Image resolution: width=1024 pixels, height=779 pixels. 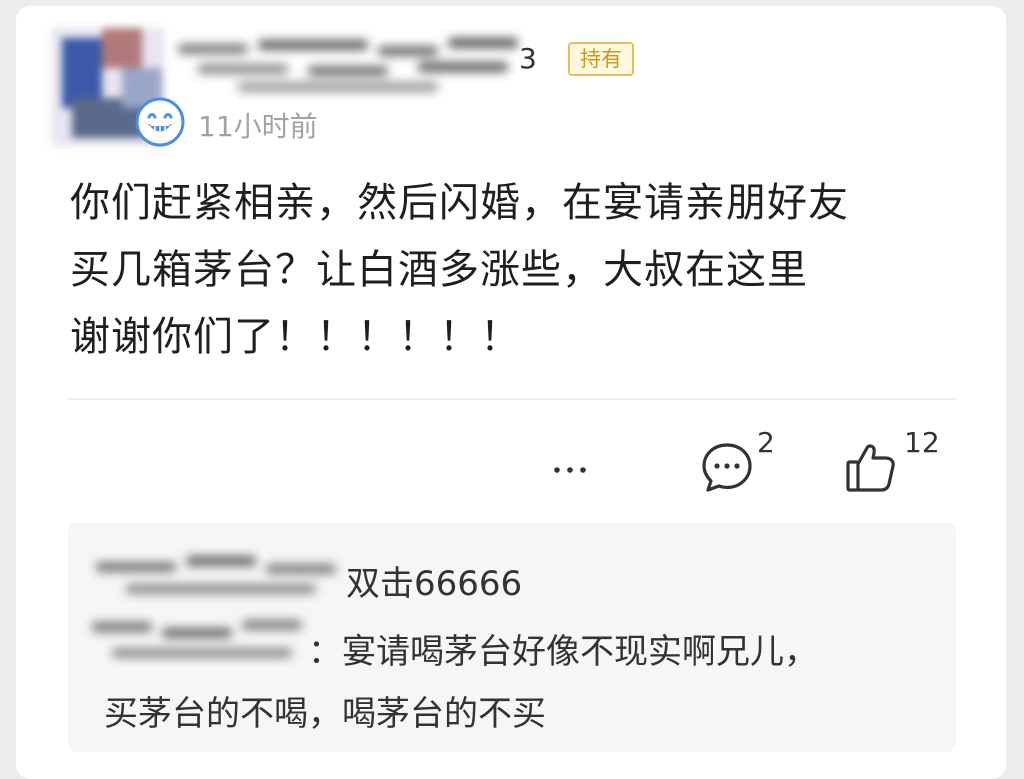 What do you see at coordinates (325, 714) in the screenshot?
I see `reply-text-2-line2: 买茅台的不喝，喝茅台的不买` at bounding box center [325, 714].